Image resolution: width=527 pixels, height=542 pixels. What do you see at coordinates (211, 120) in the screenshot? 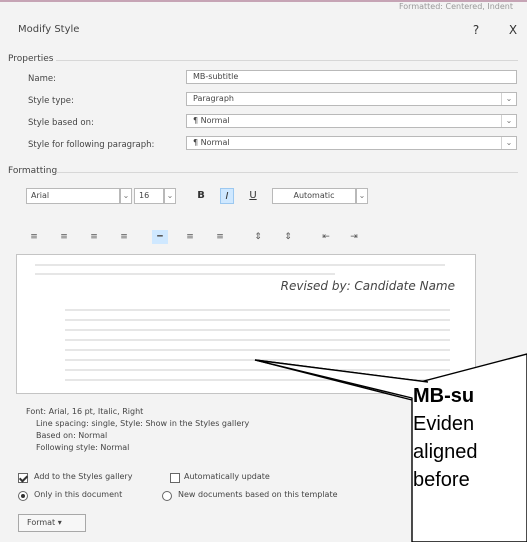
I see `style-based-on-value: ¶ Normal` at bounding box center [211, 120].